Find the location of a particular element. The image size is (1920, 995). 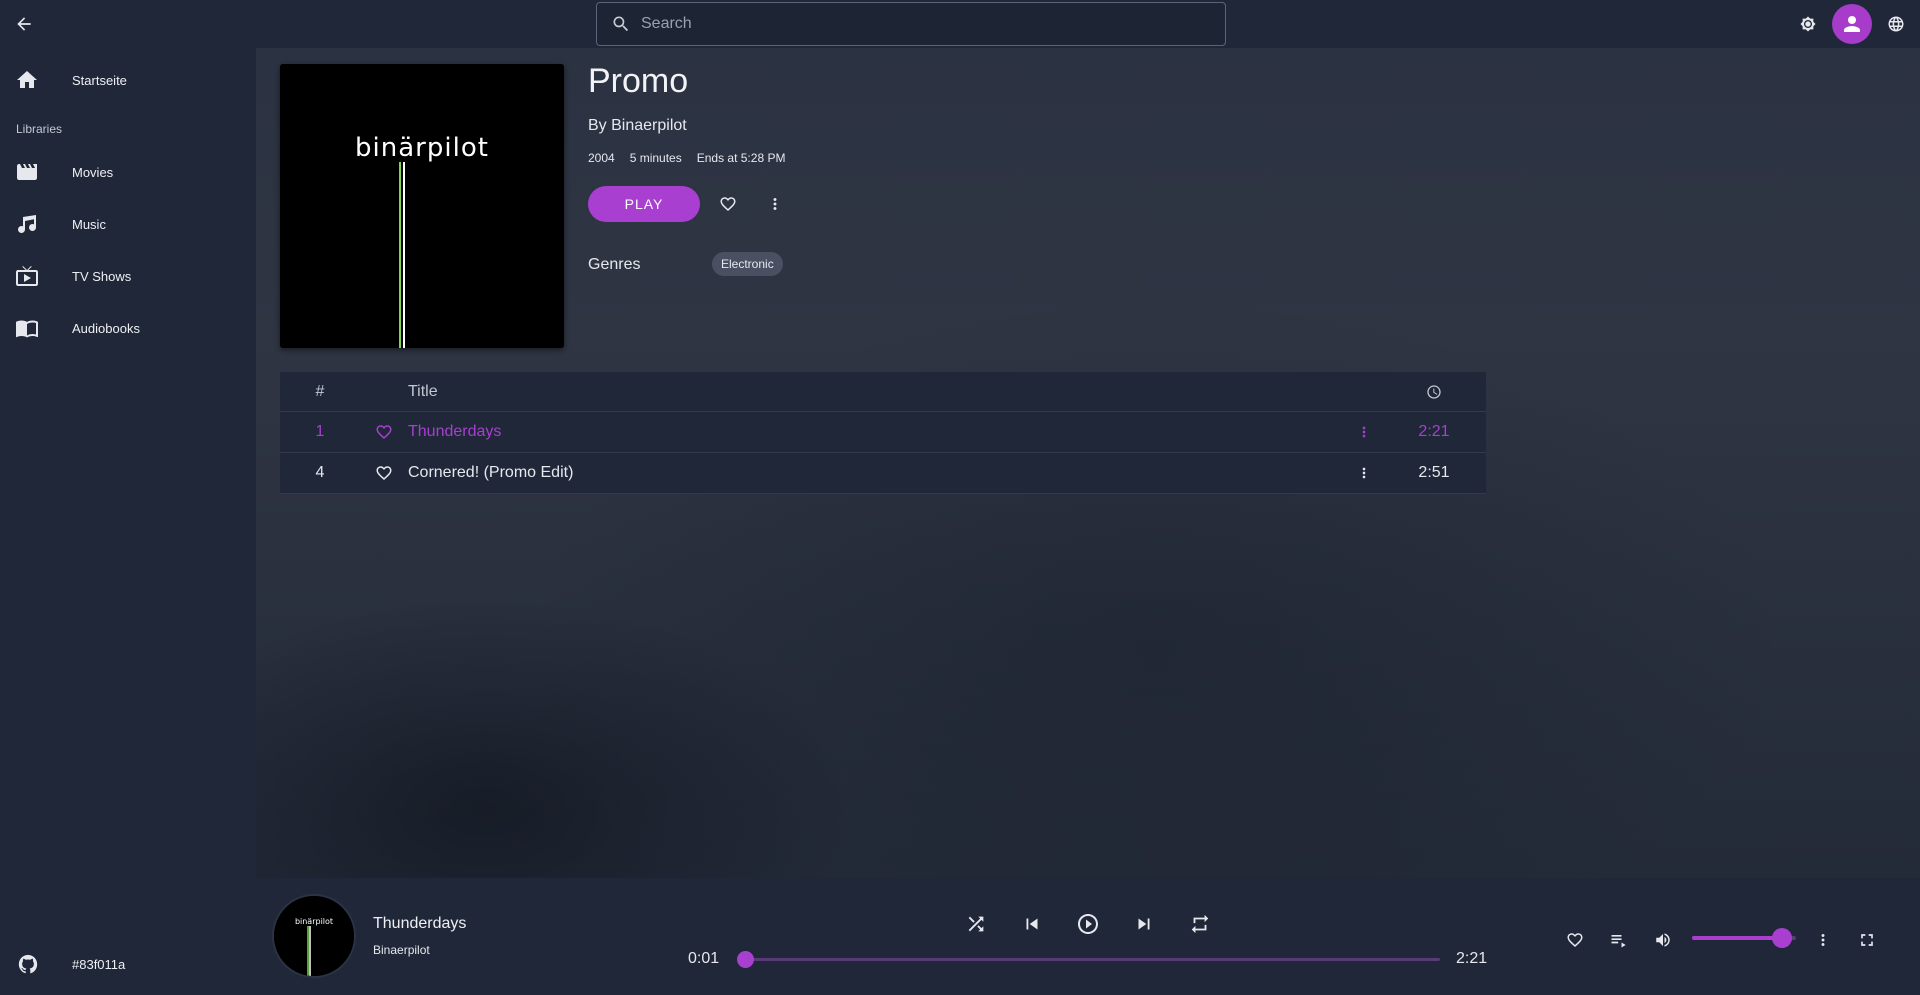

volume-thumb is located at coordinates (1782, 938).